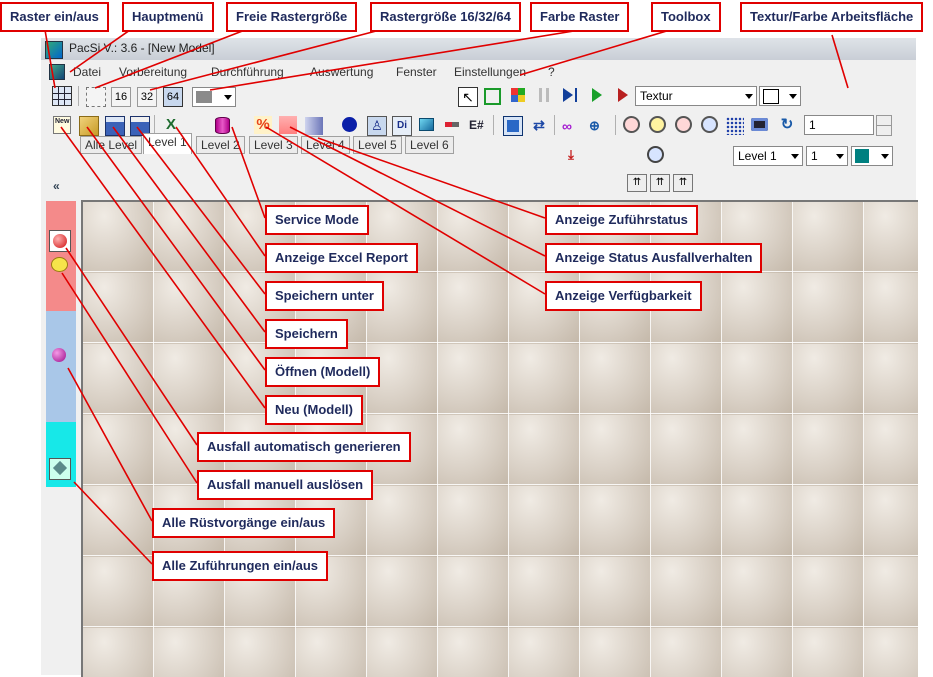 The height and width of the screenshot is (677, 933). I want to click on callout-raster: Raster ein/aus, so click(54, 17).